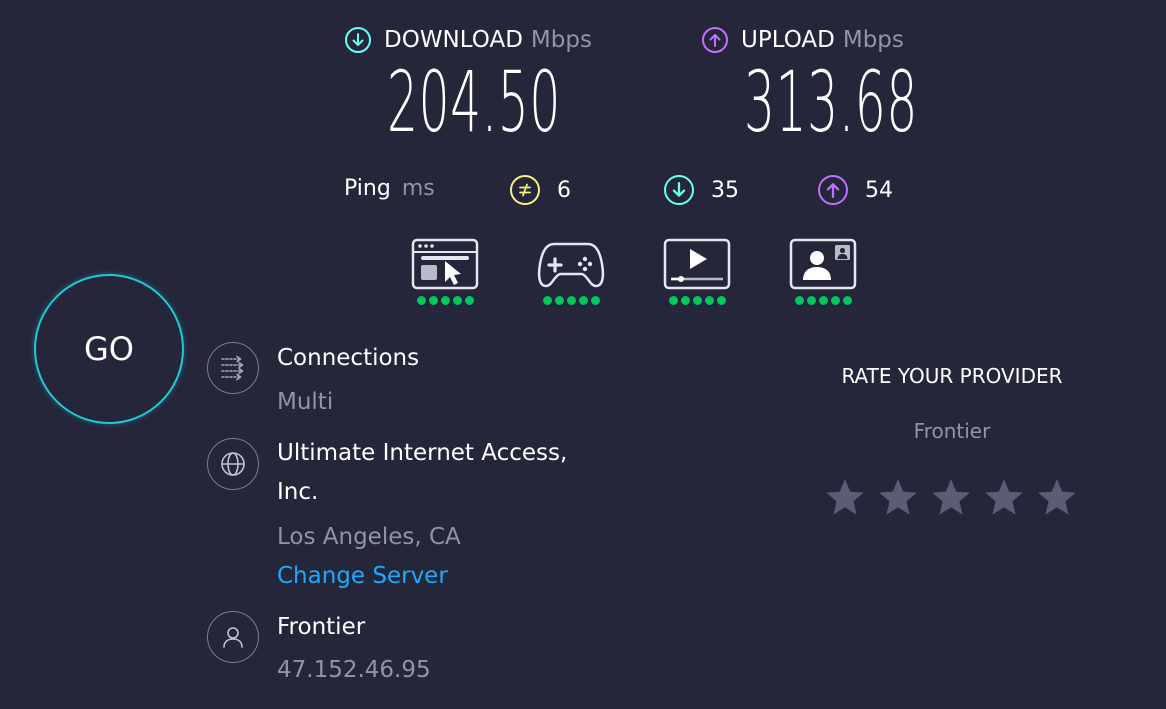  Describe the element at coordinates (879, 190) in the screenshot. I see `ping-upload-value: 54` at that location.